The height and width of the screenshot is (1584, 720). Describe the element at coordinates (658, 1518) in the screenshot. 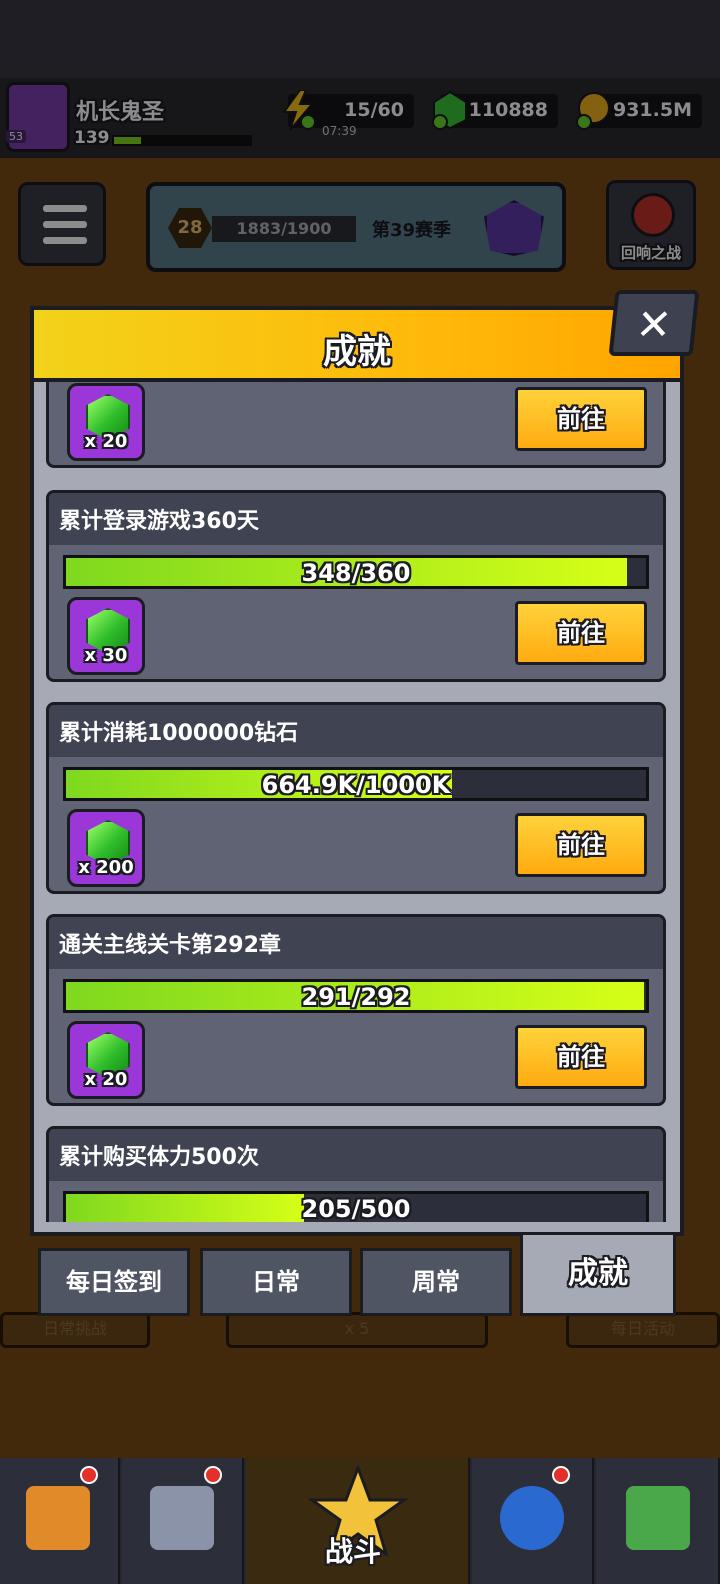

I see `scroll-map-icon` at that location.